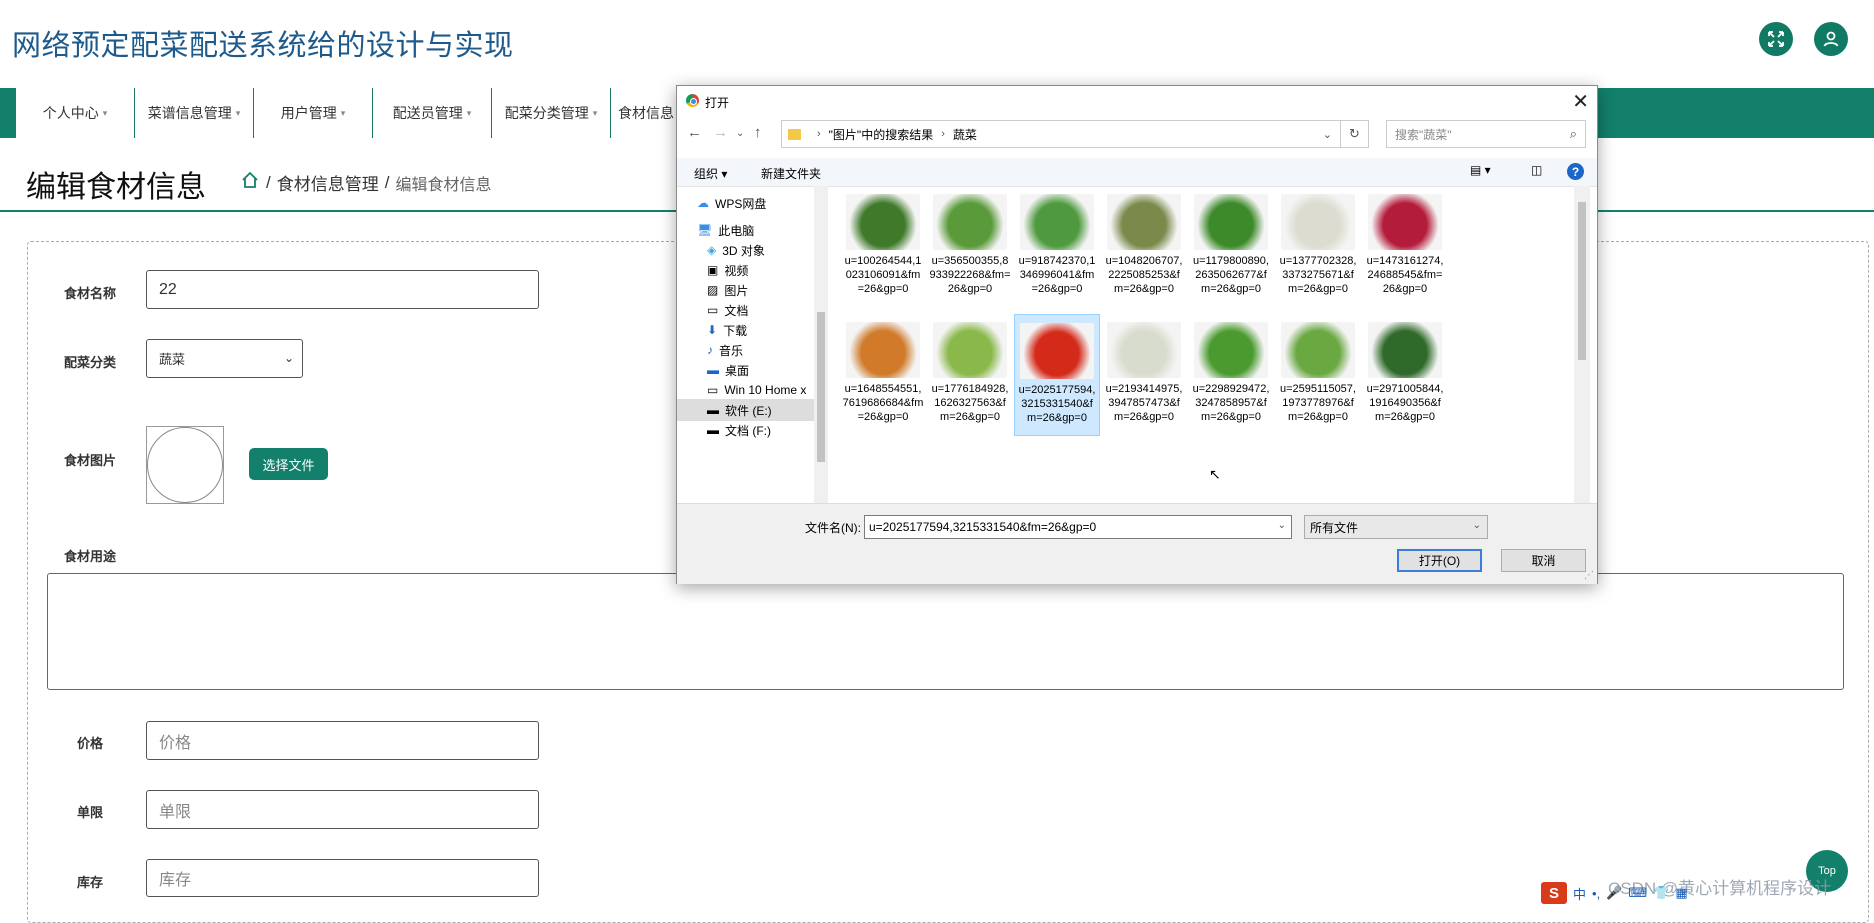 The height and width of the screenshot is (923, 1874). I want to click on resize-grip-icon: ⋰, so click(1589, 575).